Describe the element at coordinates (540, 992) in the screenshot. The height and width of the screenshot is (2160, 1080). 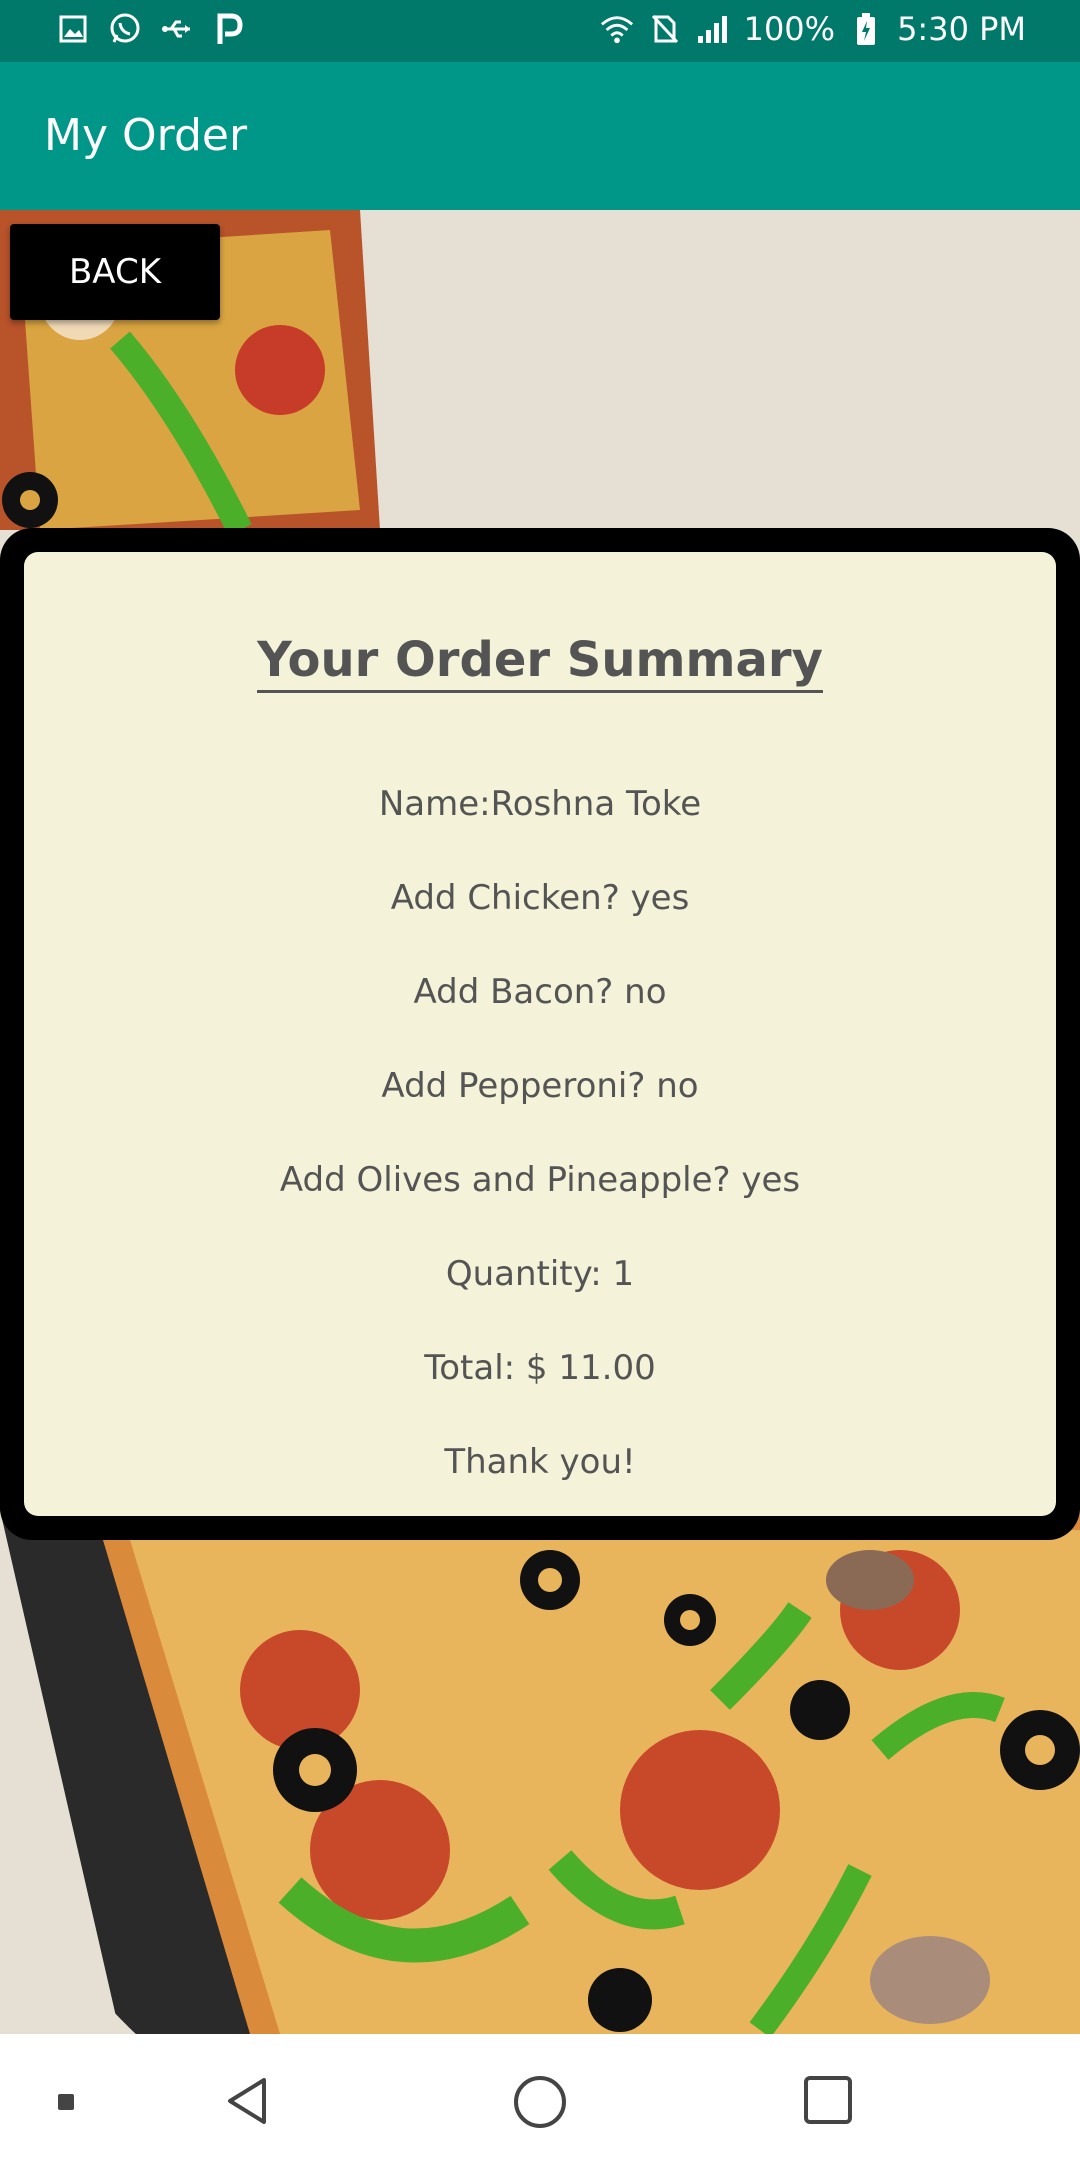
I see `summary-bacon: Add Bacon? no` at that location.